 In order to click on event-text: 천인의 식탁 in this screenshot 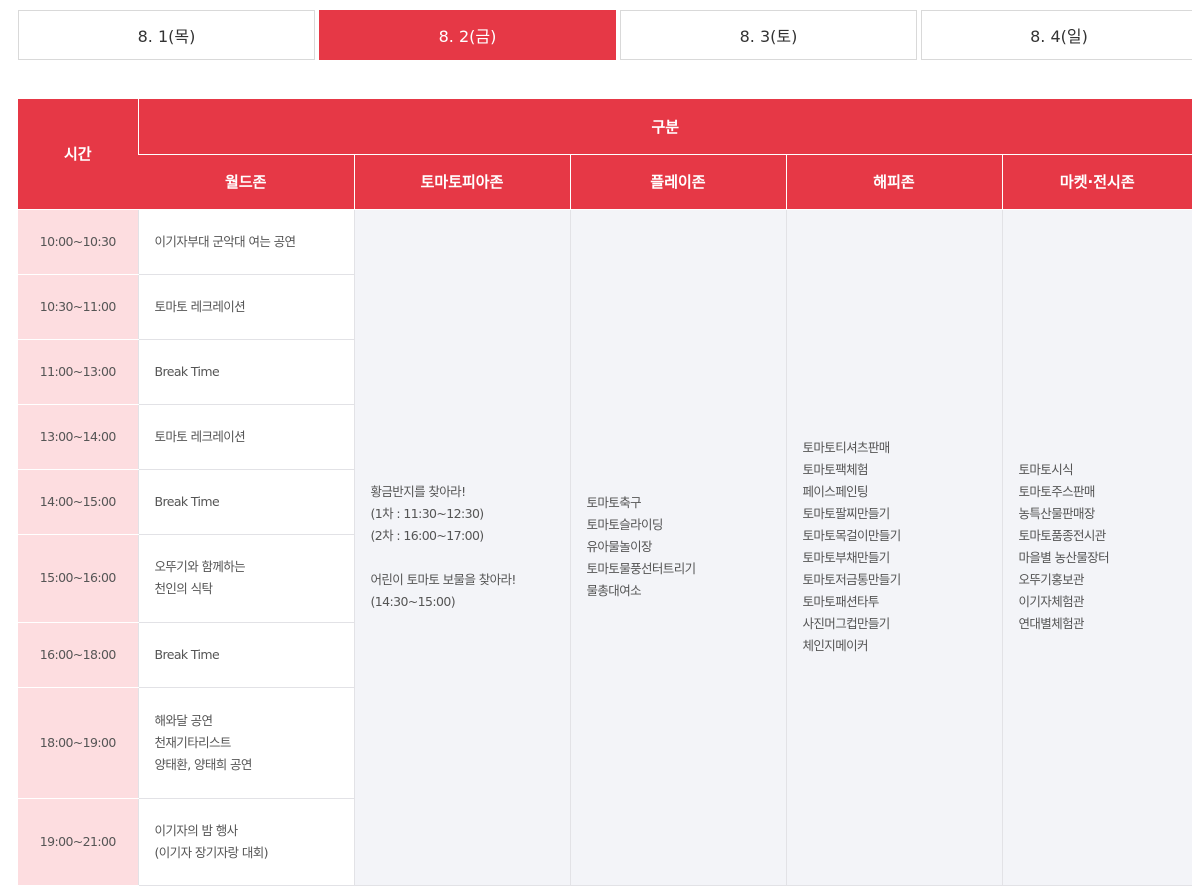, I will do `click(183, 588)`.